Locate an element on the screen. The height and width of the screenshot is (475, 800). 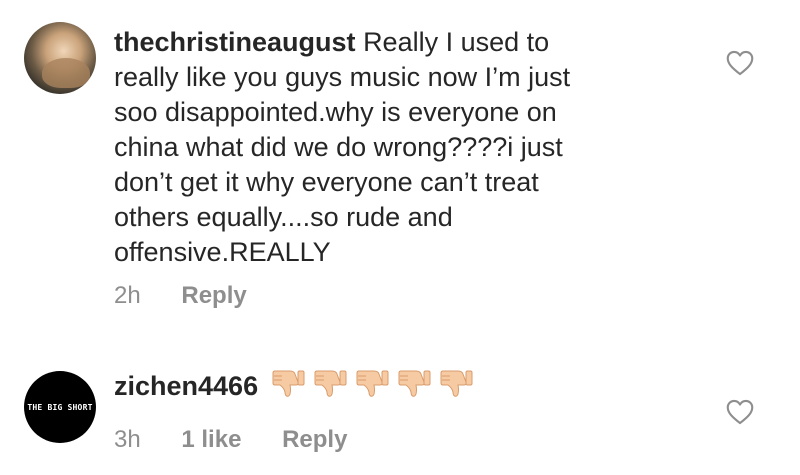
comment-body: zichen4466 is located at coordinates (294, 386).